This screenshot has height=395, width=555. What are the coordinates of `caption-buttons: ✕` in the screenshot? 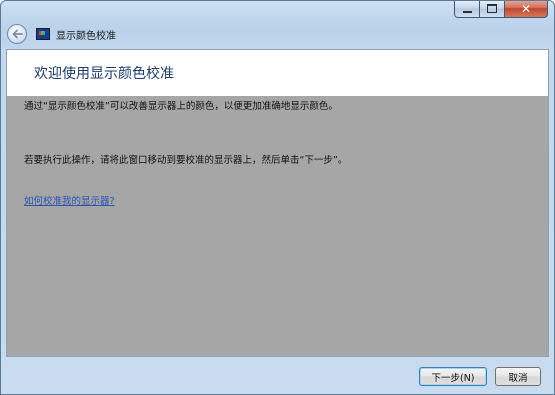 It's located at (501, 10).